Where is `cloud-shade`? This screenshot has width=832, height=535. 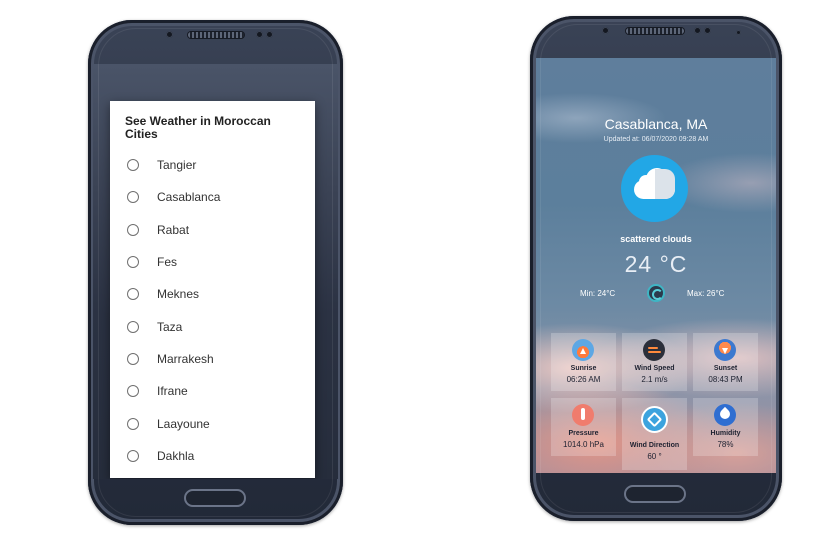 cloud-shade is located at coordinates (665, 184).